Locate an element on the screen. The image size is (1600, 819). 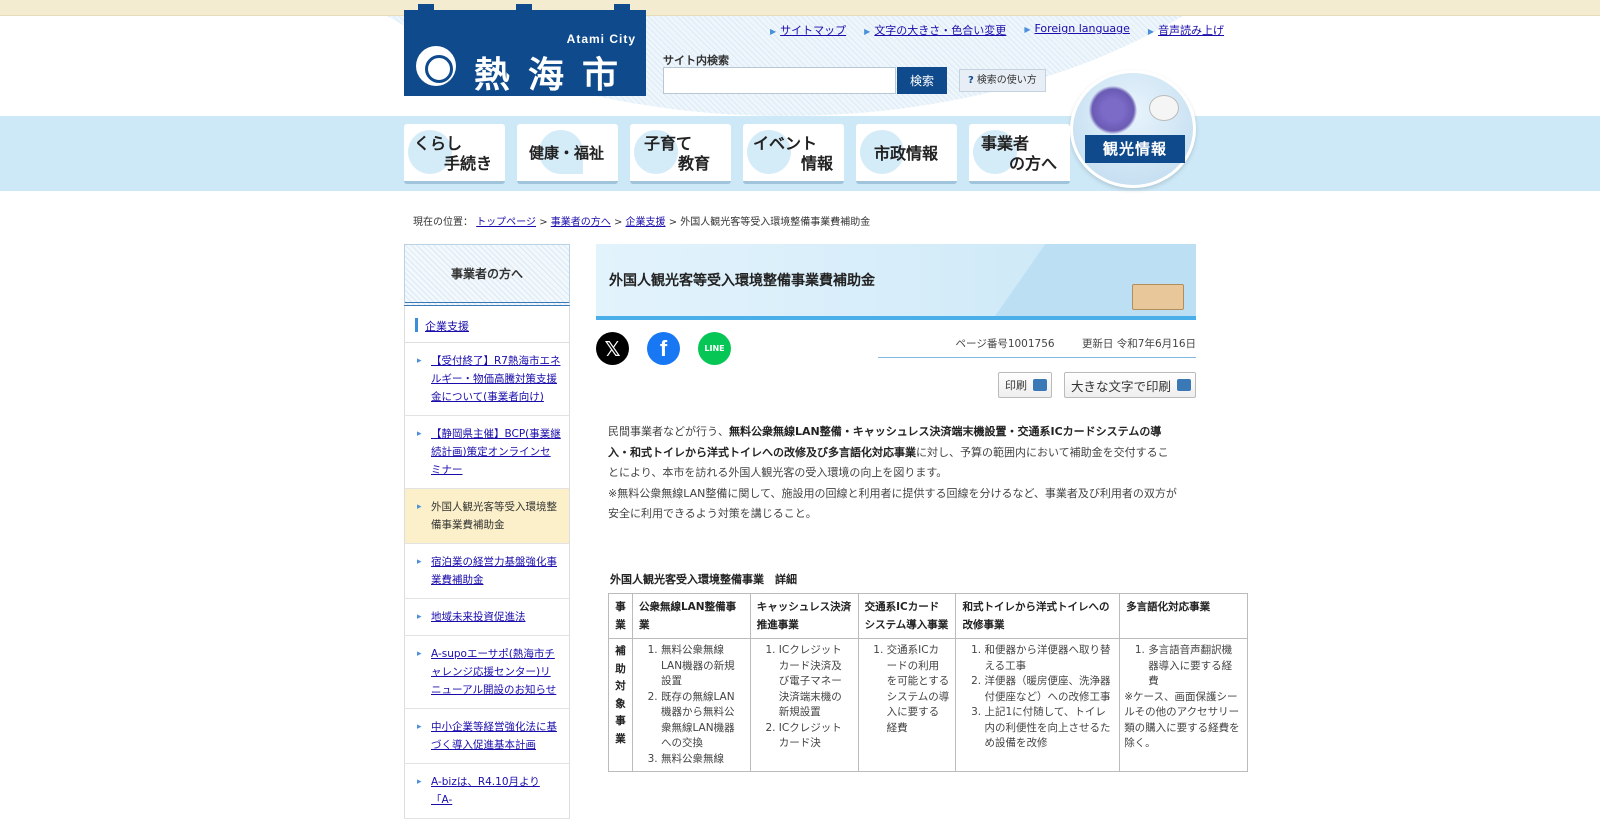
sidebar-item: 【受付終了】R7熱海市エネルギー・物価高騰対策支援金について(事業者向け) is located at coordinates (487, 379).